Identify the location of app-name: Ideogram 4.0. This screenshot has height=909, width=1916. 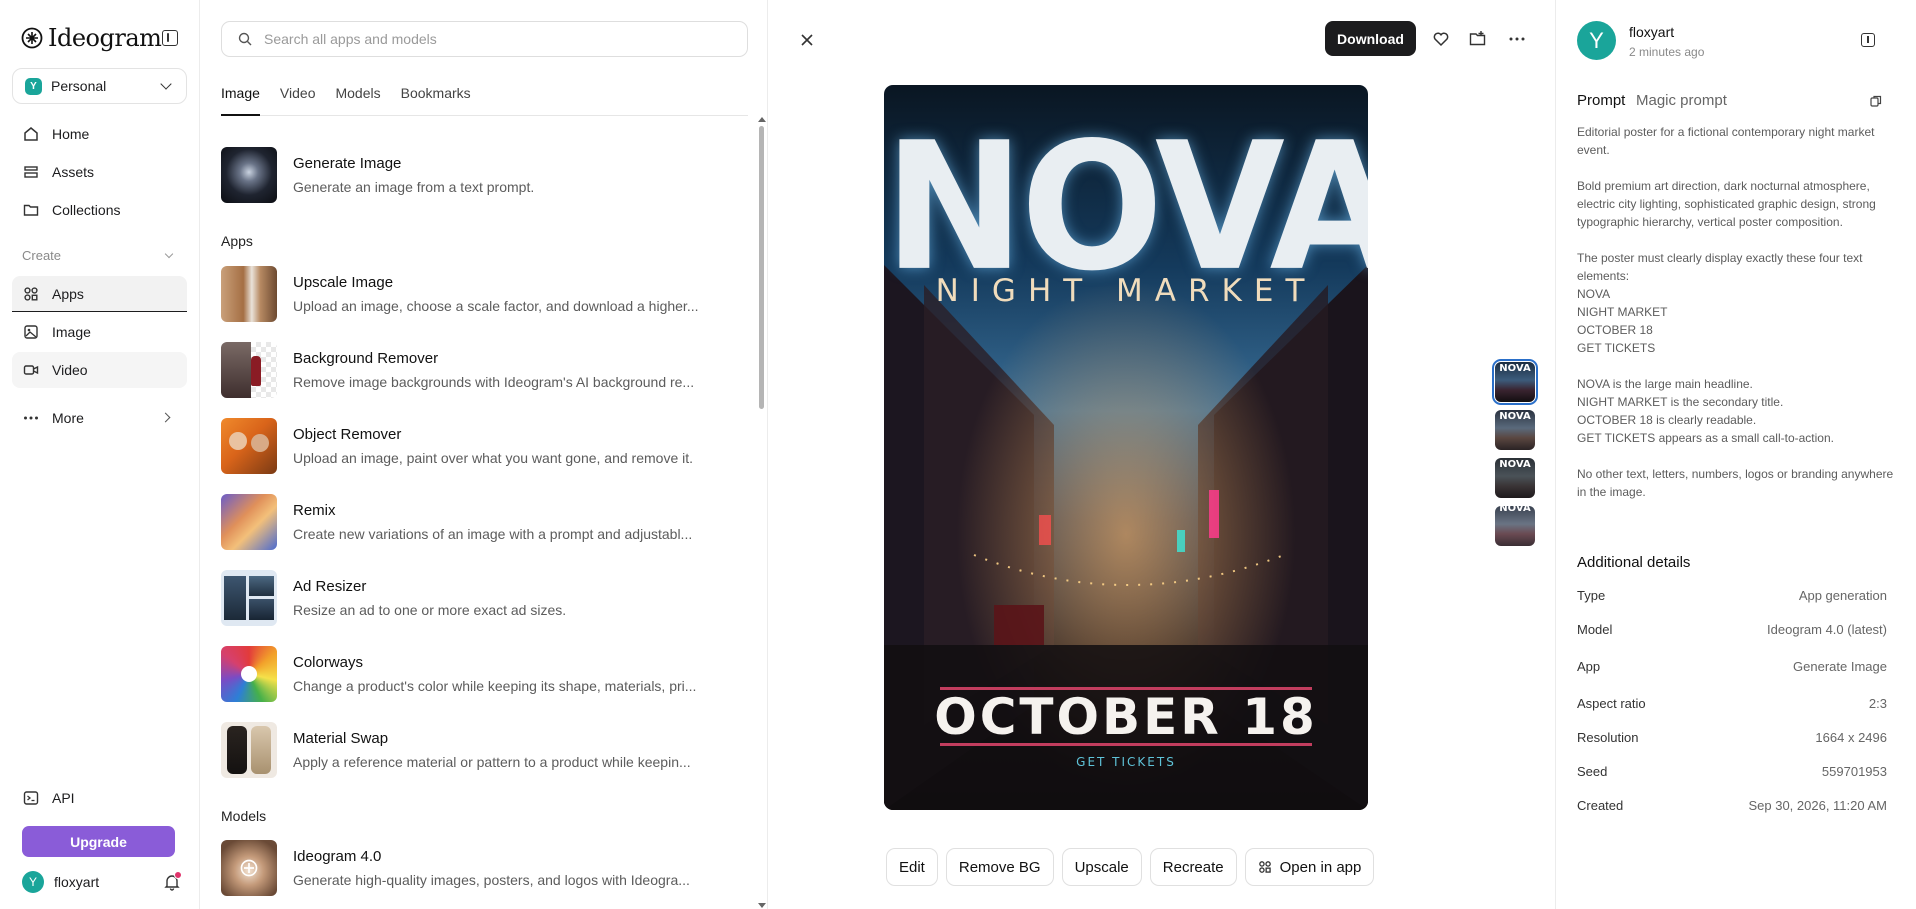
(337, 856).